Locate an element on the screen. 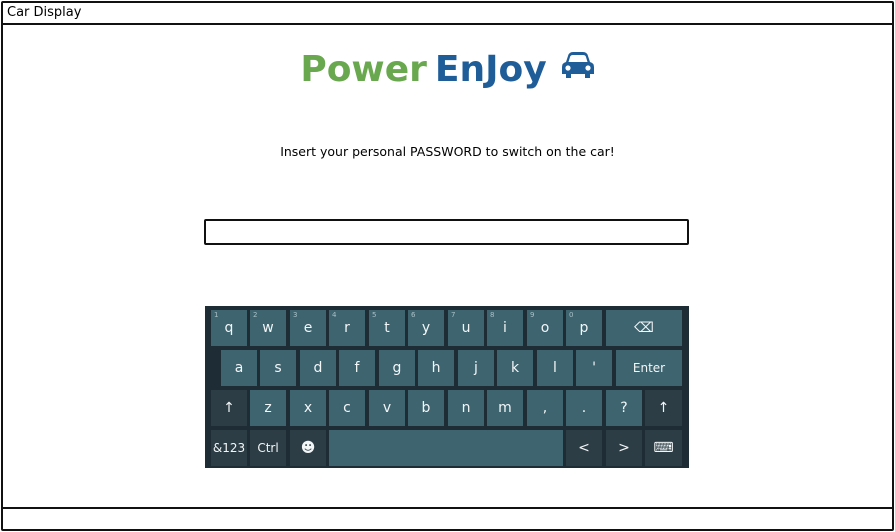 Image resolution: width=895 pixels, height=532 pixels. arrow-left-key: < is located at coordinates (584, 448).